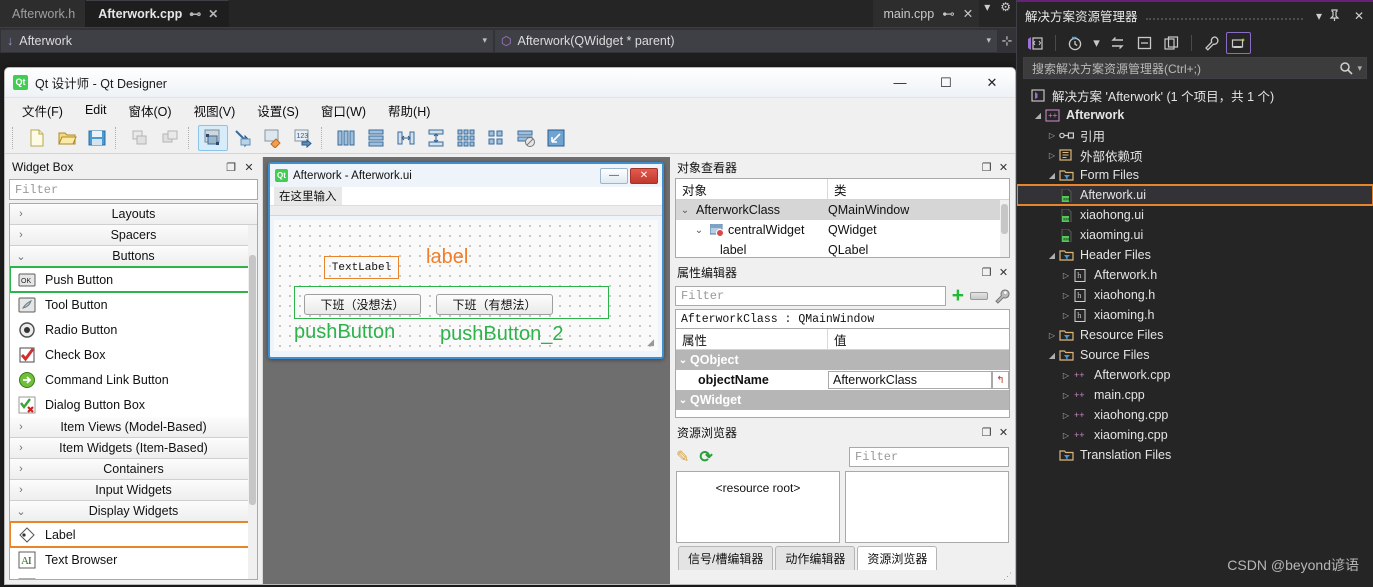  Describe the element at coordinates (1238, 43) in the screenshot. I see `preview-selected-items-icon` at that location.